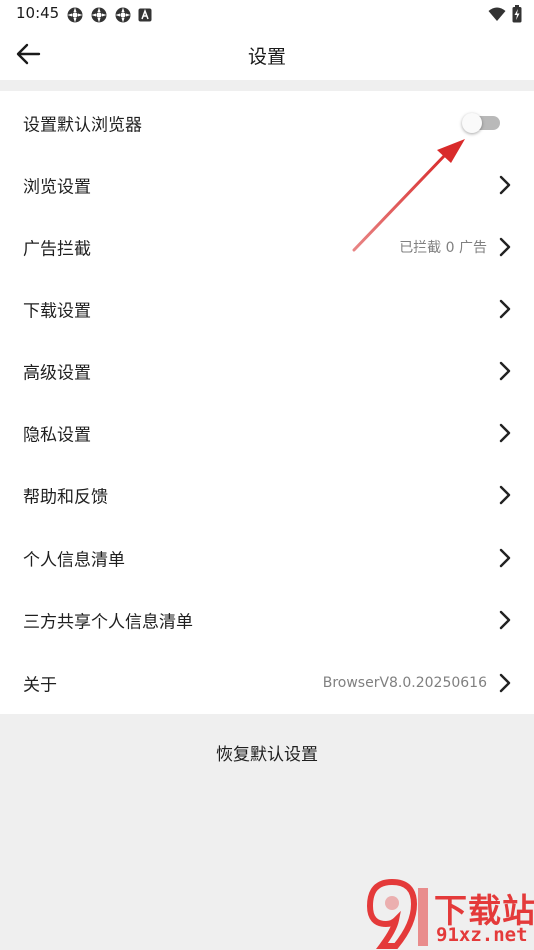 This screenshot has height=950, width=534. I want to click on settings-item-privacy: 隐私设置, so click(267, 433).